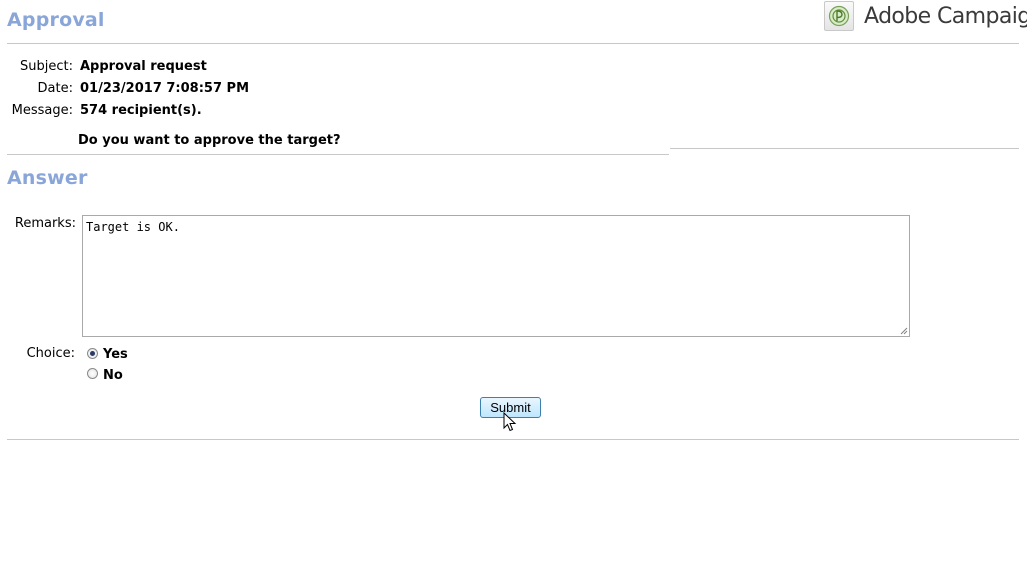 The width and height of the screenshot is (1027, 561). I want to click on choice-no-radio, so click(92, 373).